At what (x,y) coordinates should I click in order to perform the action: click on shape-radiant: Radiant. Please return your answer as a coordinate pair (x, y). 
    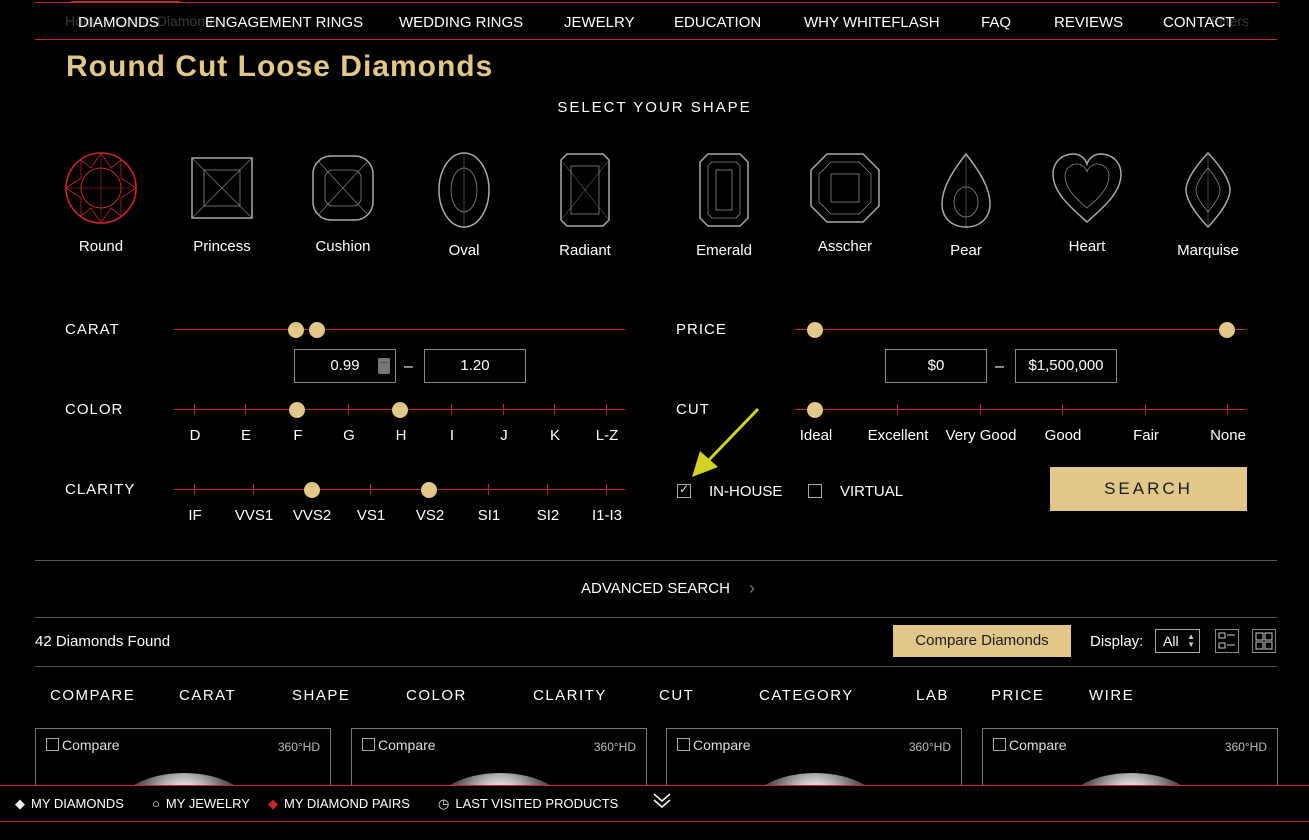
    Looking at the image, I should click on (585, 204).